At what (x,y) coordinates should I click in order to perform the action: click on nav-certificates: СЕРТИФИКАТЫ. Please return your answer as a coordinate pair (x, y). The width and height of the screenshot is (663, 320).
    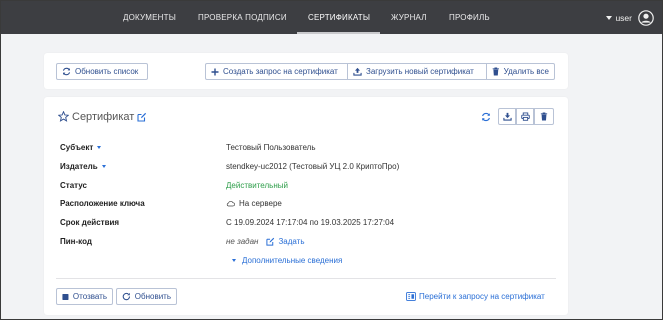
    Looking at the image, I should click on (339, 17).